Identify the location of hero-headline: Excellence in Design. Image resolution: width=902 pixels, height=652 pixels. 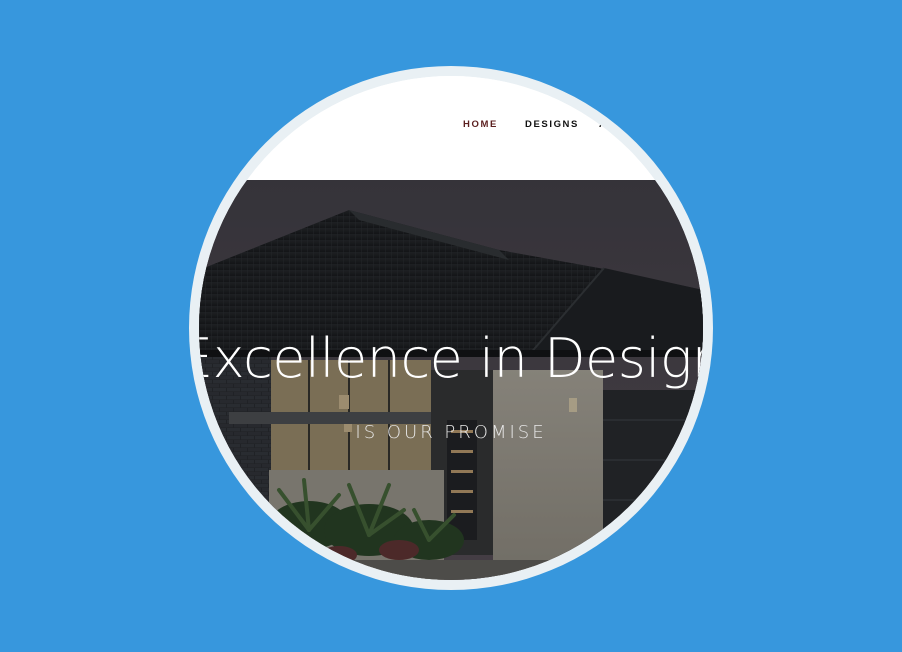
(451, 358).